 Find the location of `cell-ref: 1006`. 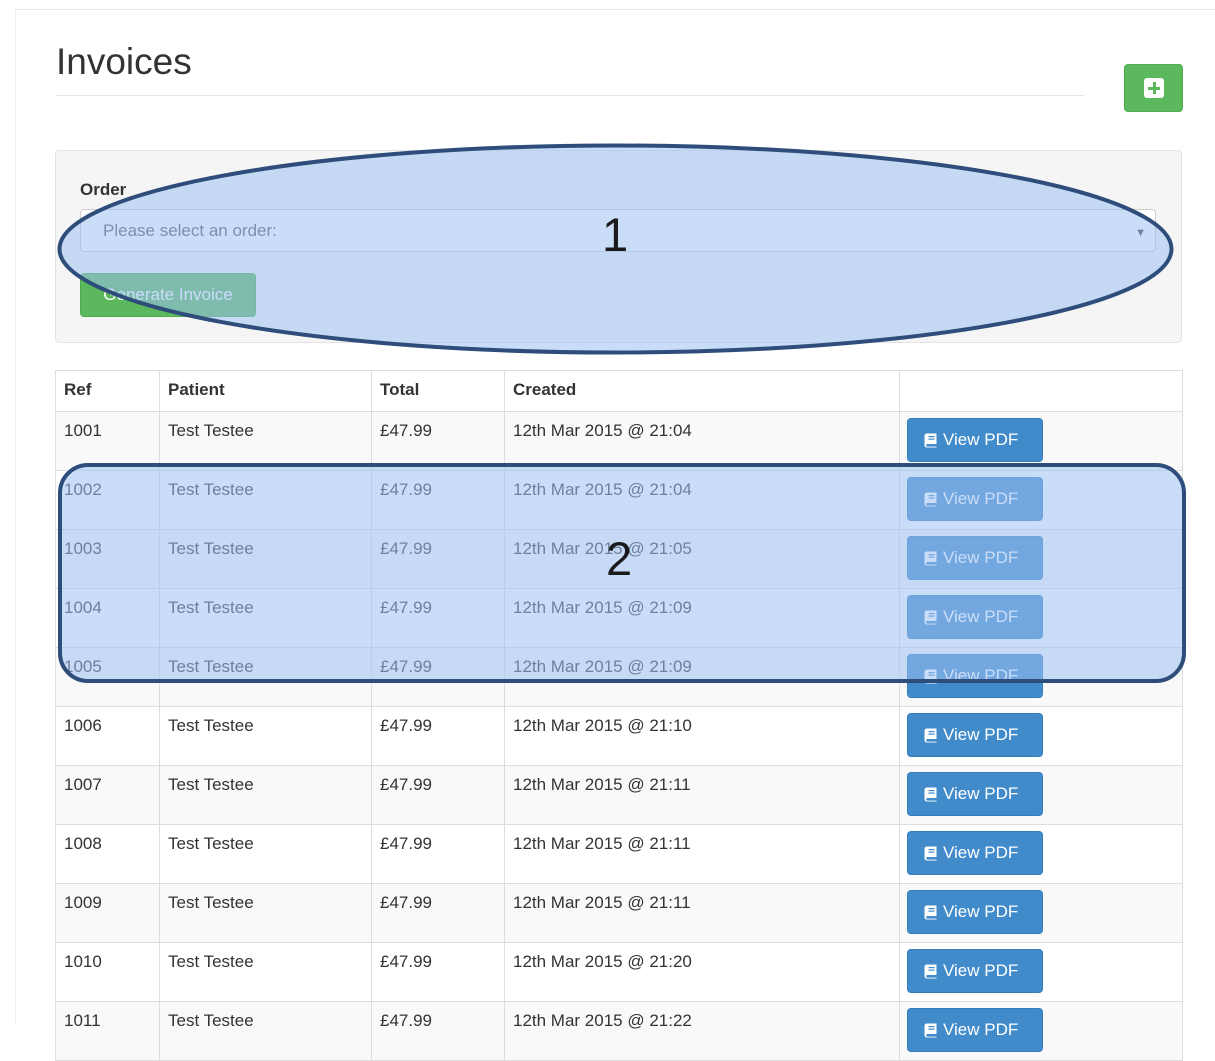

cell-ref: 1006 is located at coordinates (107, 736).